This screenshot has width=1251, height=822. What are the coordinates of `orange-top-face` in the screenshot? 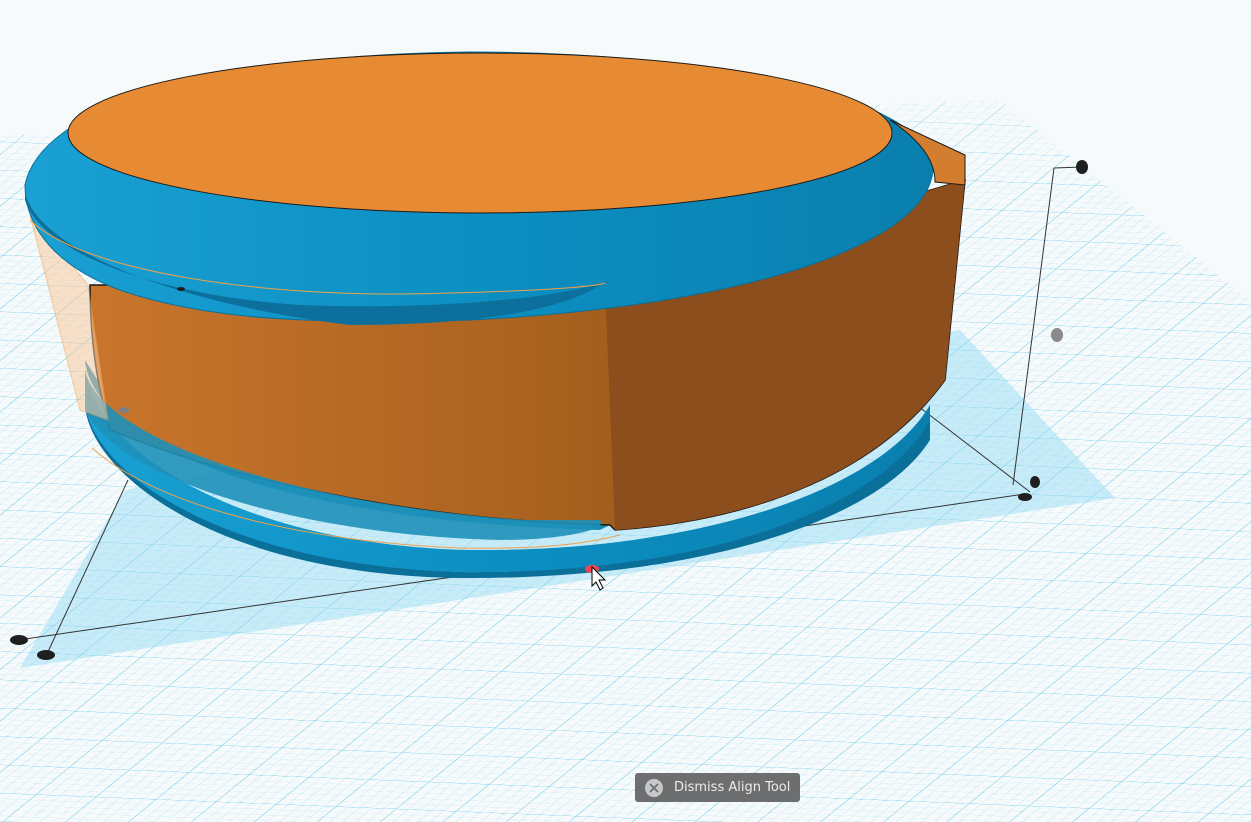 It's located at (480, 133).